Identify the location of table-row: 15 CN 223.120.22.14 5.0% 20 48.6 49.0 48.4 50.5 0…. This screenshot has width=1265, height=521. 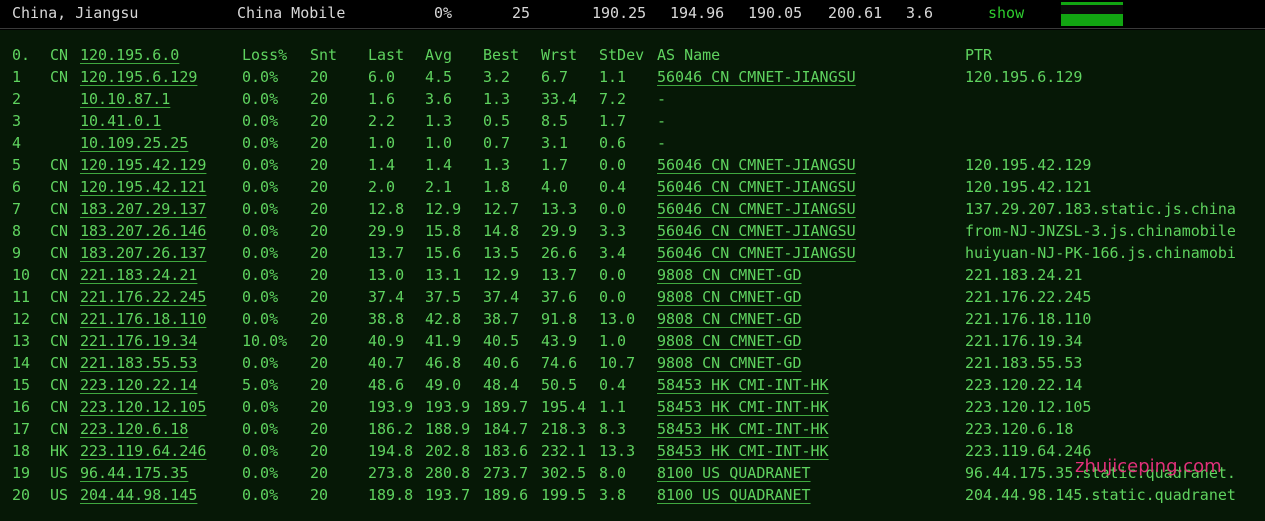
(632, 385).